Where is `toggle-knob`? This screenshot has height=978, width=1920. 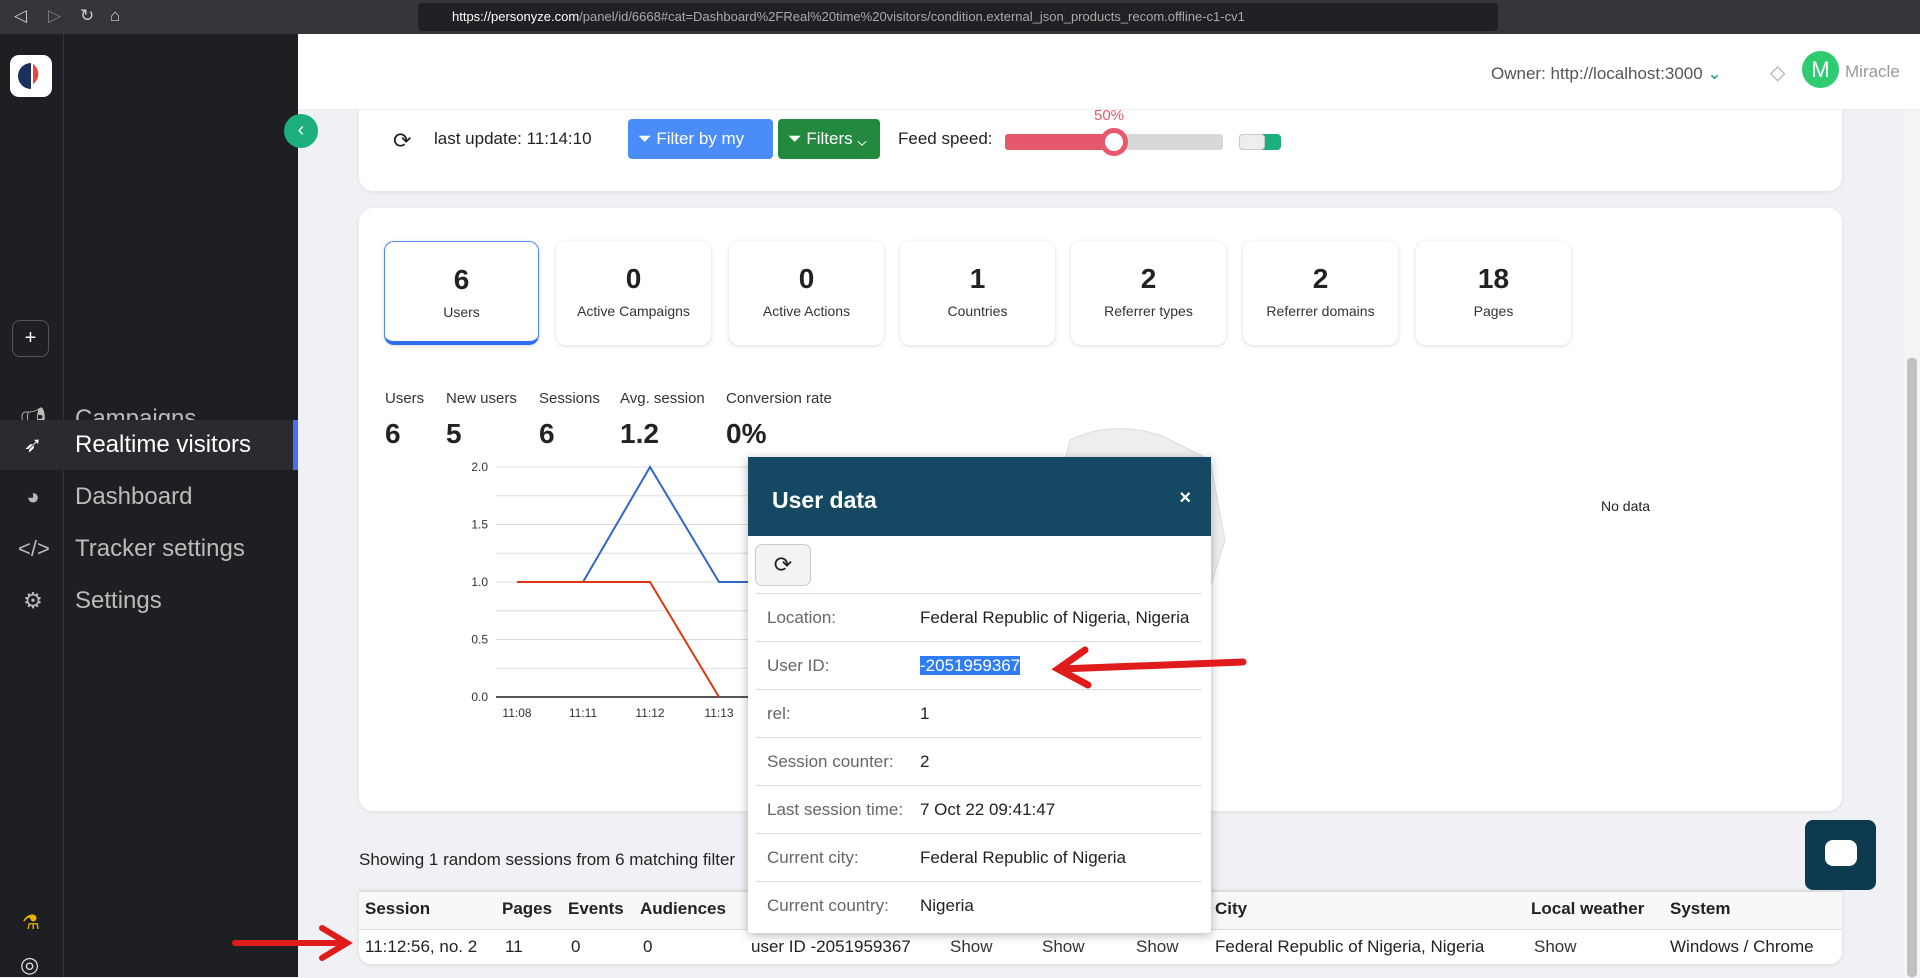
toggle-knob is located at coordinates (1252, 142).